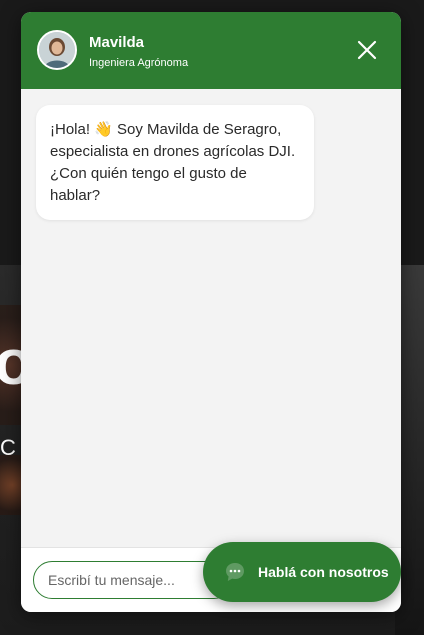  I want to click on agent-name: Mavilda, so click(117, 42).